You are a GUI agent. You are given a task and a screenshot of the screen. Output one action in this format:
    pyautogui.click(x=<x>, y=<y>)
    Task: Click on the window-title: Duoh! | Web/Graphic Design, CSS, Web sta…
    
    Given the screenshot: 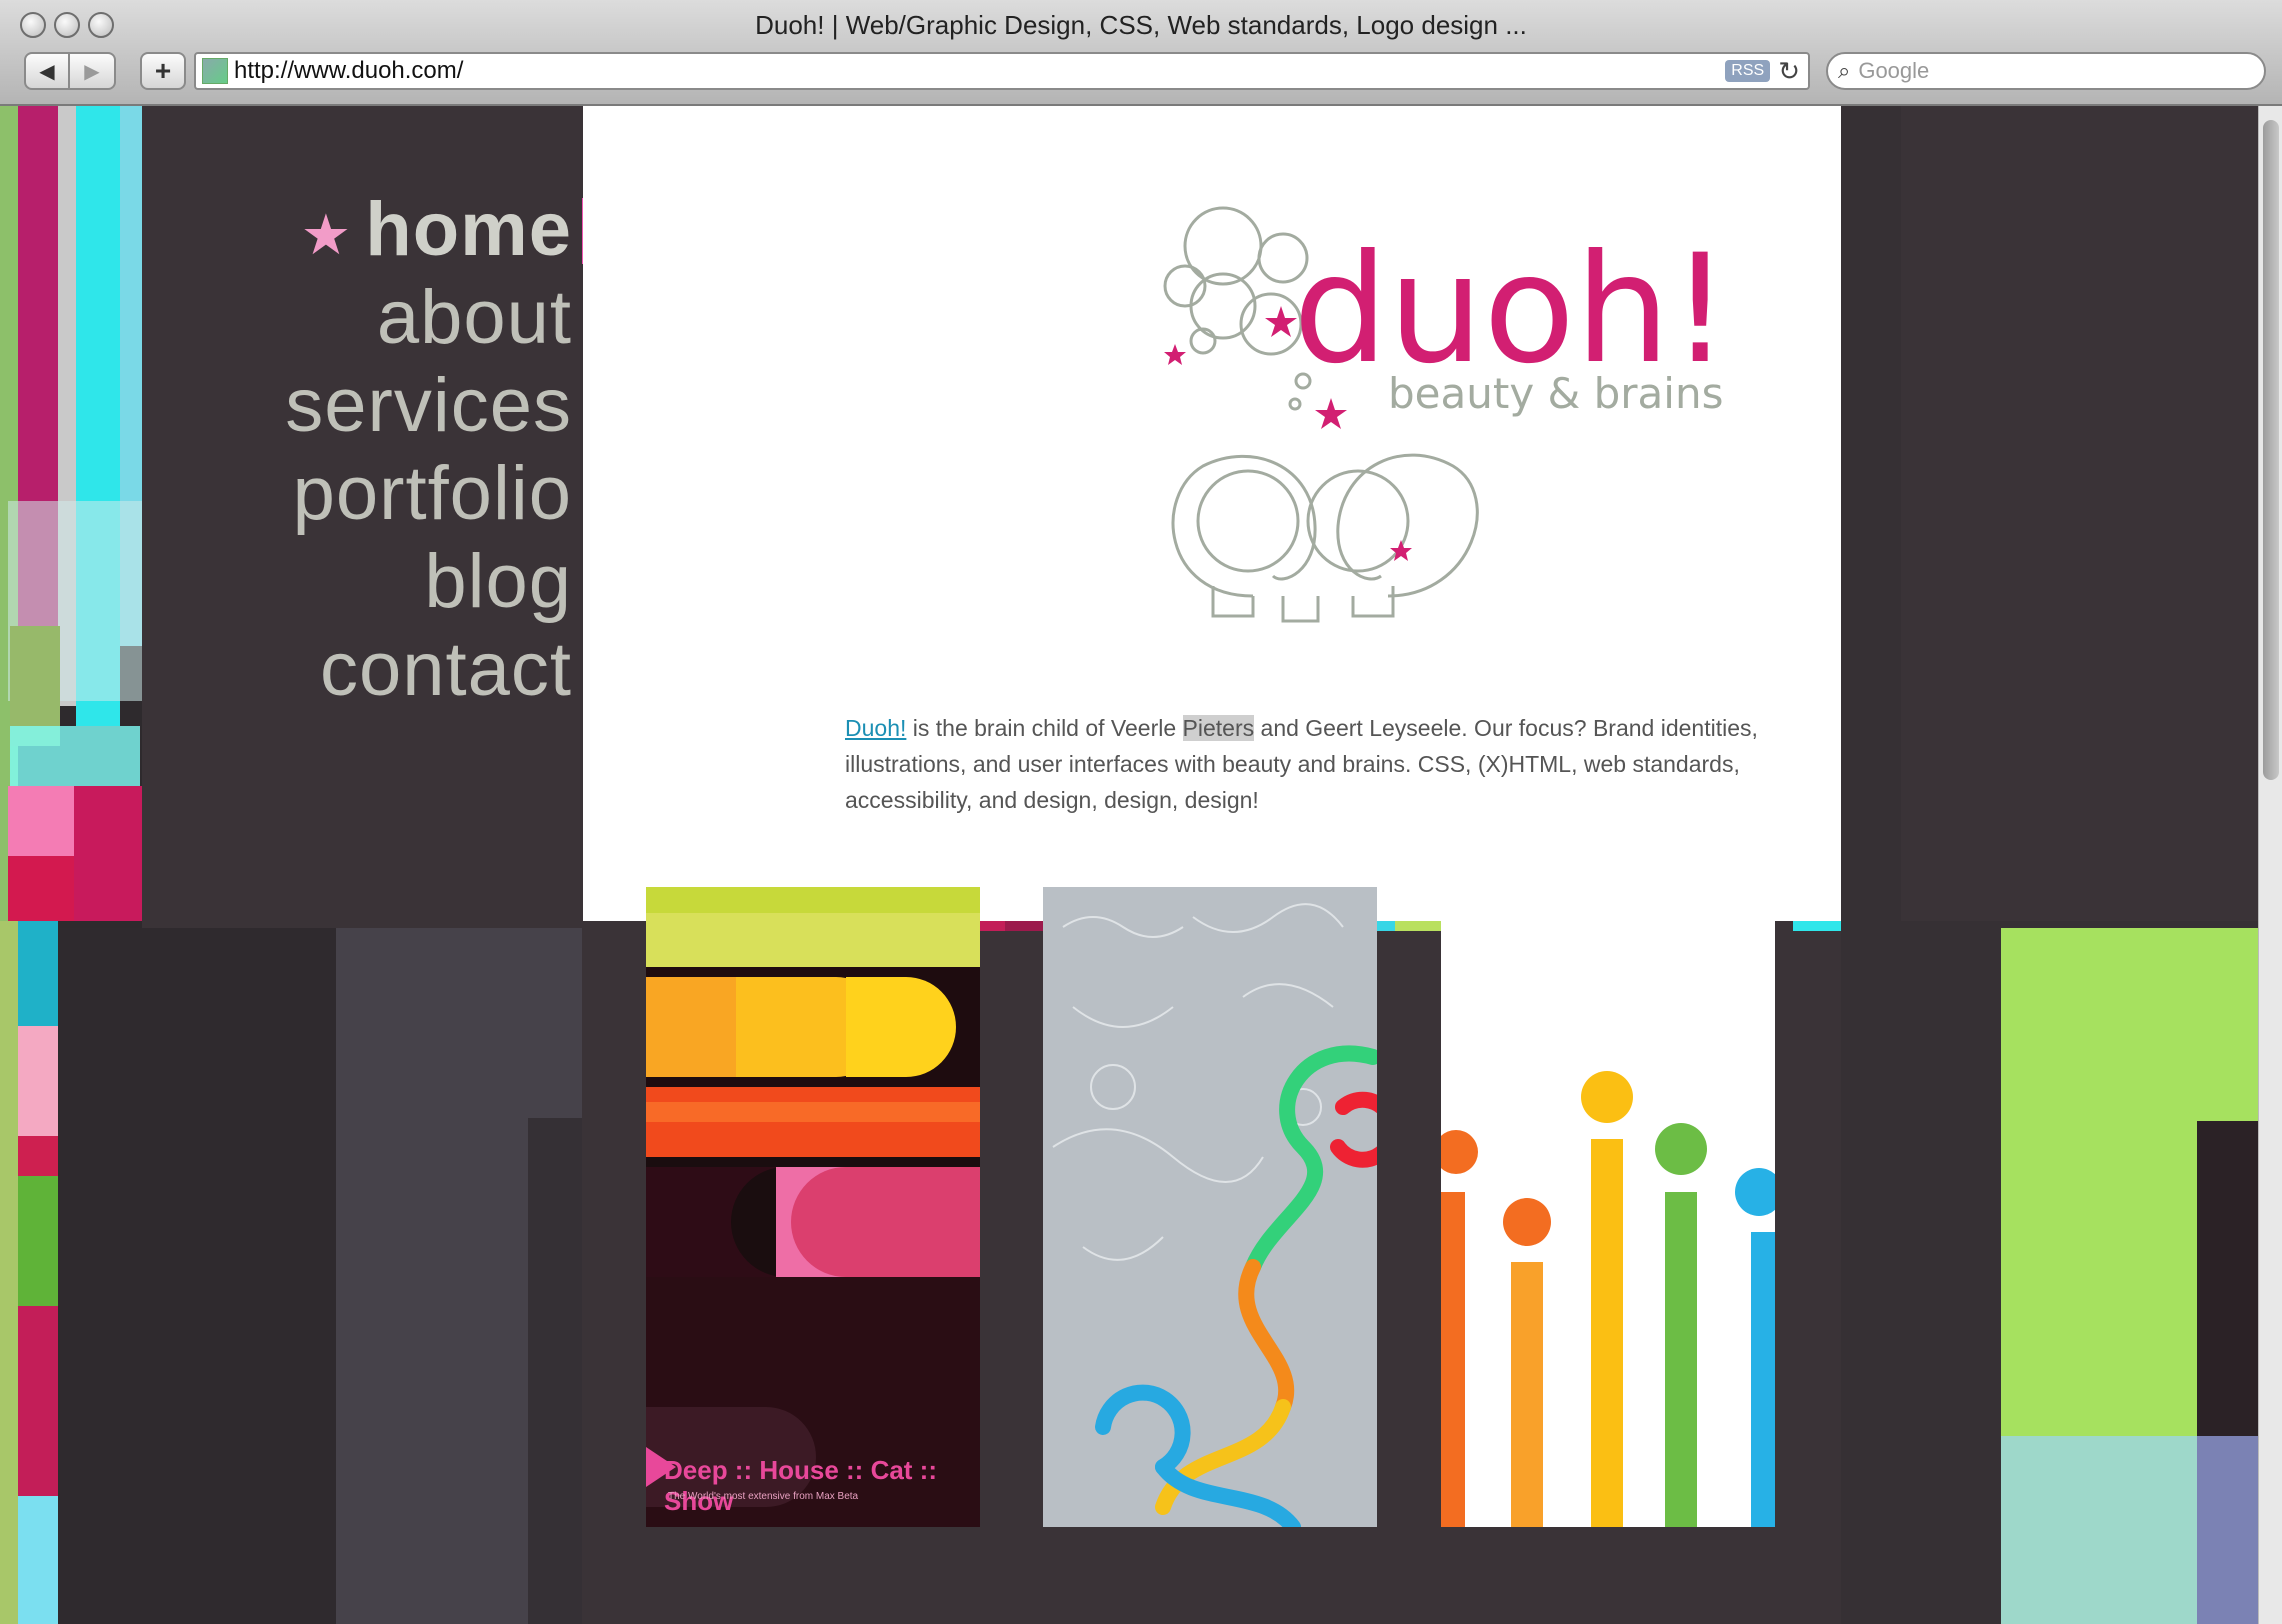 What is the action you would take?
    pyautogui.click(x=1141, y=25)
    